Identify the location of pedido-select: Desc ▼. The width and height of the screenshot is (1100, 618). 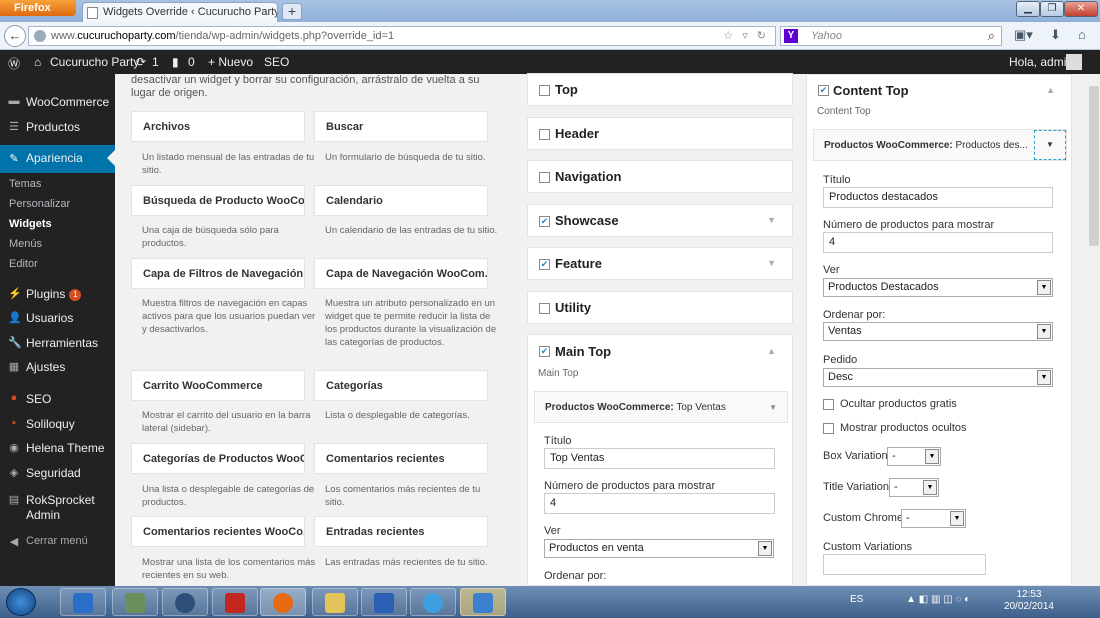
(938, 377).